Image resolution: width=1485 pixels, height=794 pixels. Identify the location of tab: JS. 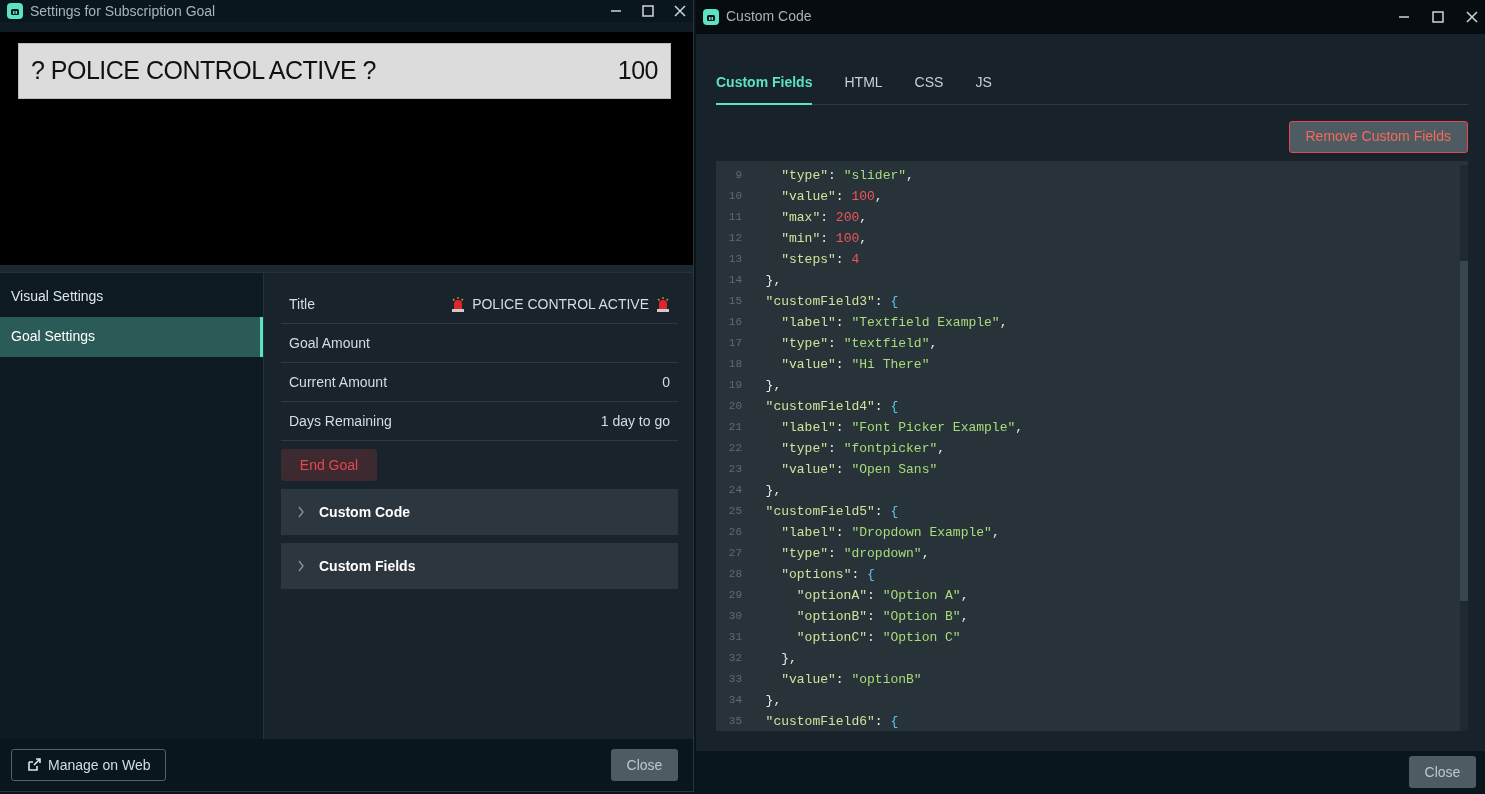
(983, 88).